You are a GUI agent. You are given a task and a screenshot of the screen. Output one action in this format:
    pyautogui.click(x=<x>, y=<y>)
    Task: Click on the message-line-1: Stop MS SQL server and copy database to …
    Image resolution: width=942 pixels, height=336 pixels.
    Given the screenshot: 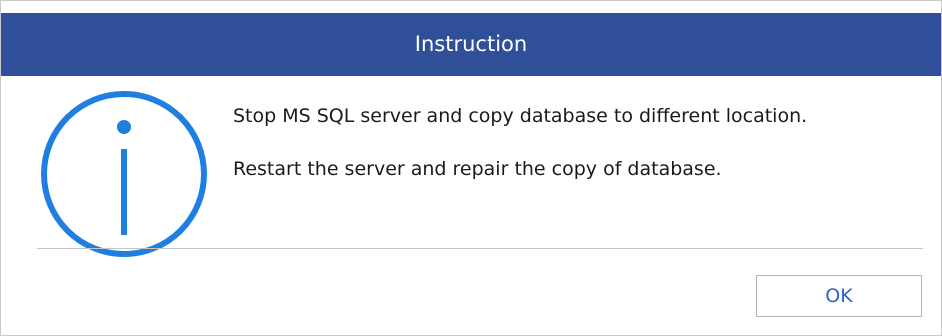 What is the action you would take?
    pyautogui.click(x=520, y=116)
    